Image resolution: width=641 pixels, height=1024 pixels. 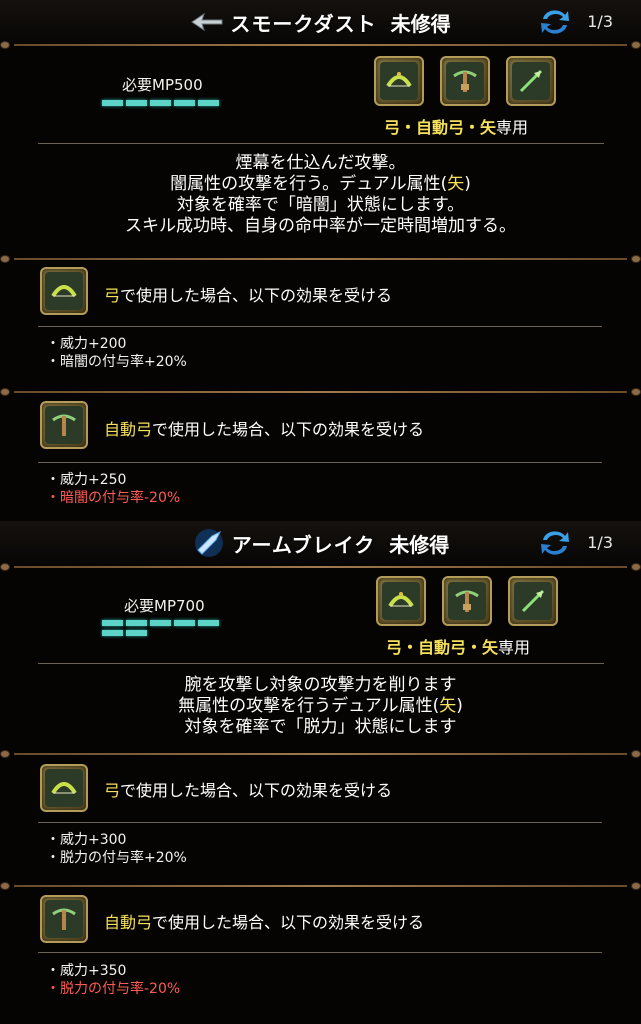 I want to click on mp-cost: 必要MP500, so click(x=162, y=85).